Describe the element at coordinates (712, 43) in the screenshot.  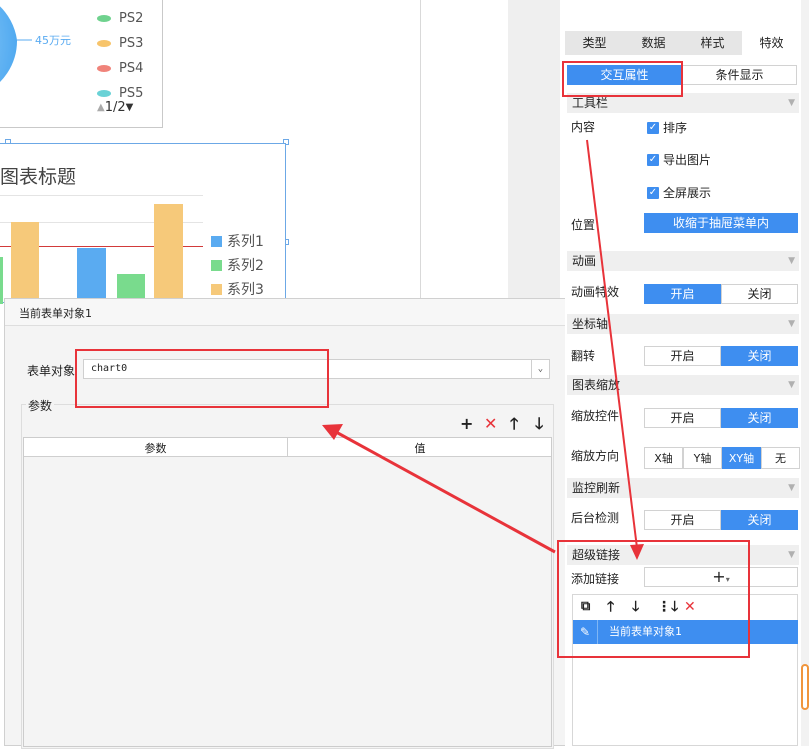
I see `tab-style: 样式` at that location.